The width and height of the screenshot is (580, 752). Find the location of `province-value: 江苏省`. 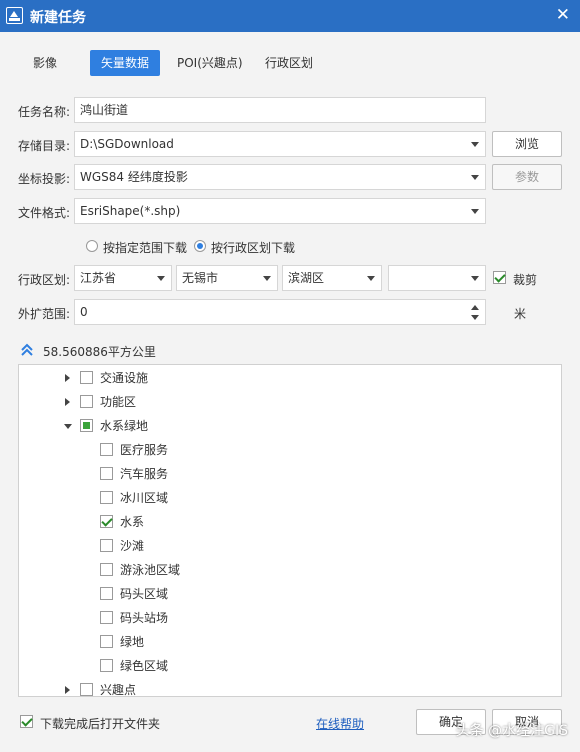

province-value: 江苏省 is located at coordinates (98, 278).